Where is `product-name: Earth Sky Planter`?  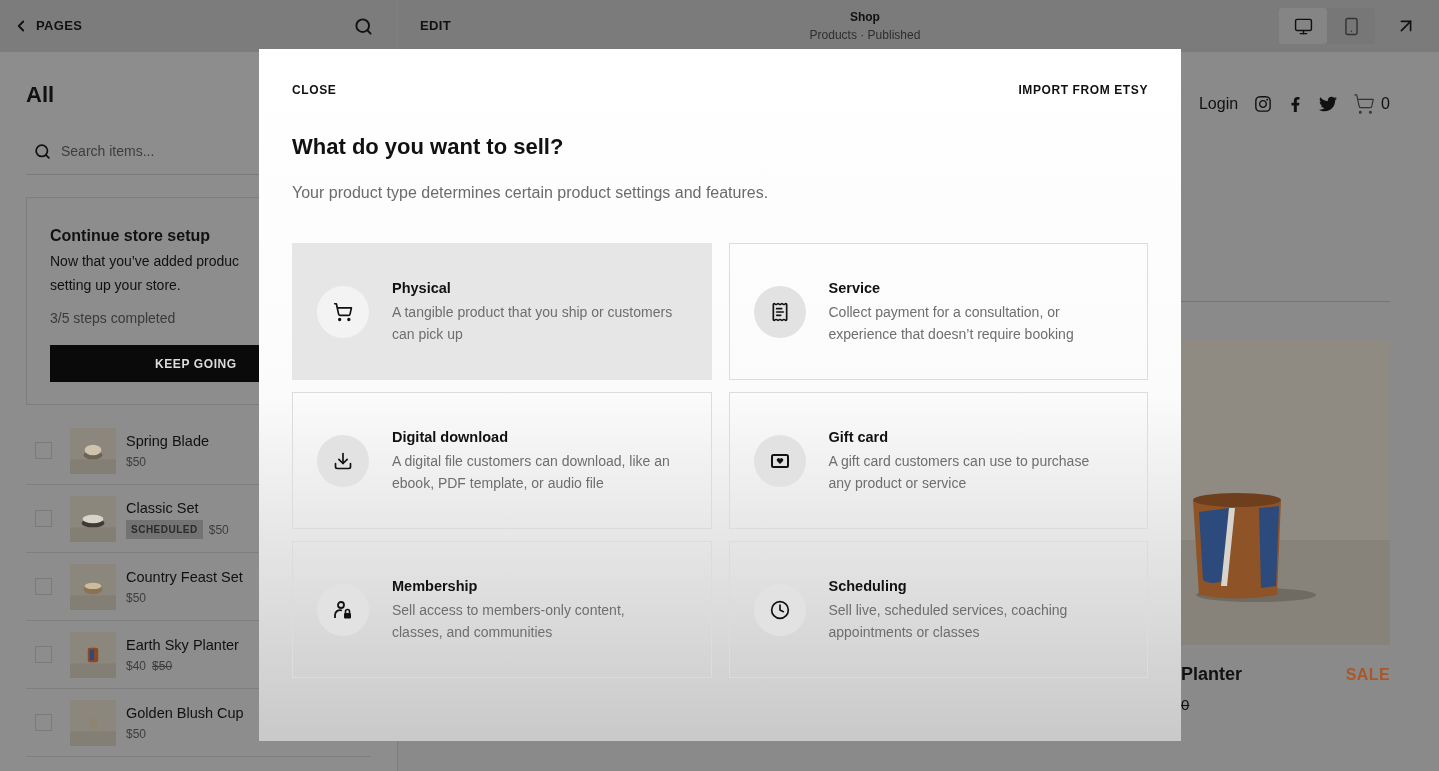 product-name: Earth Sky Planter is located at coordinates (182, 645).